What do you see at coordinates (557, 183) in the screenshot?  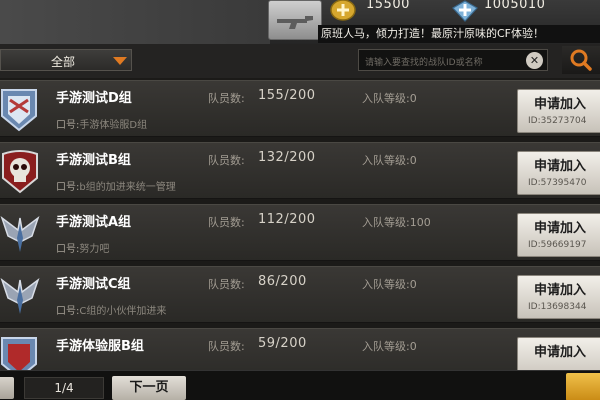 I see `team-id: ID:57395470` at bounding box center [557, 183].